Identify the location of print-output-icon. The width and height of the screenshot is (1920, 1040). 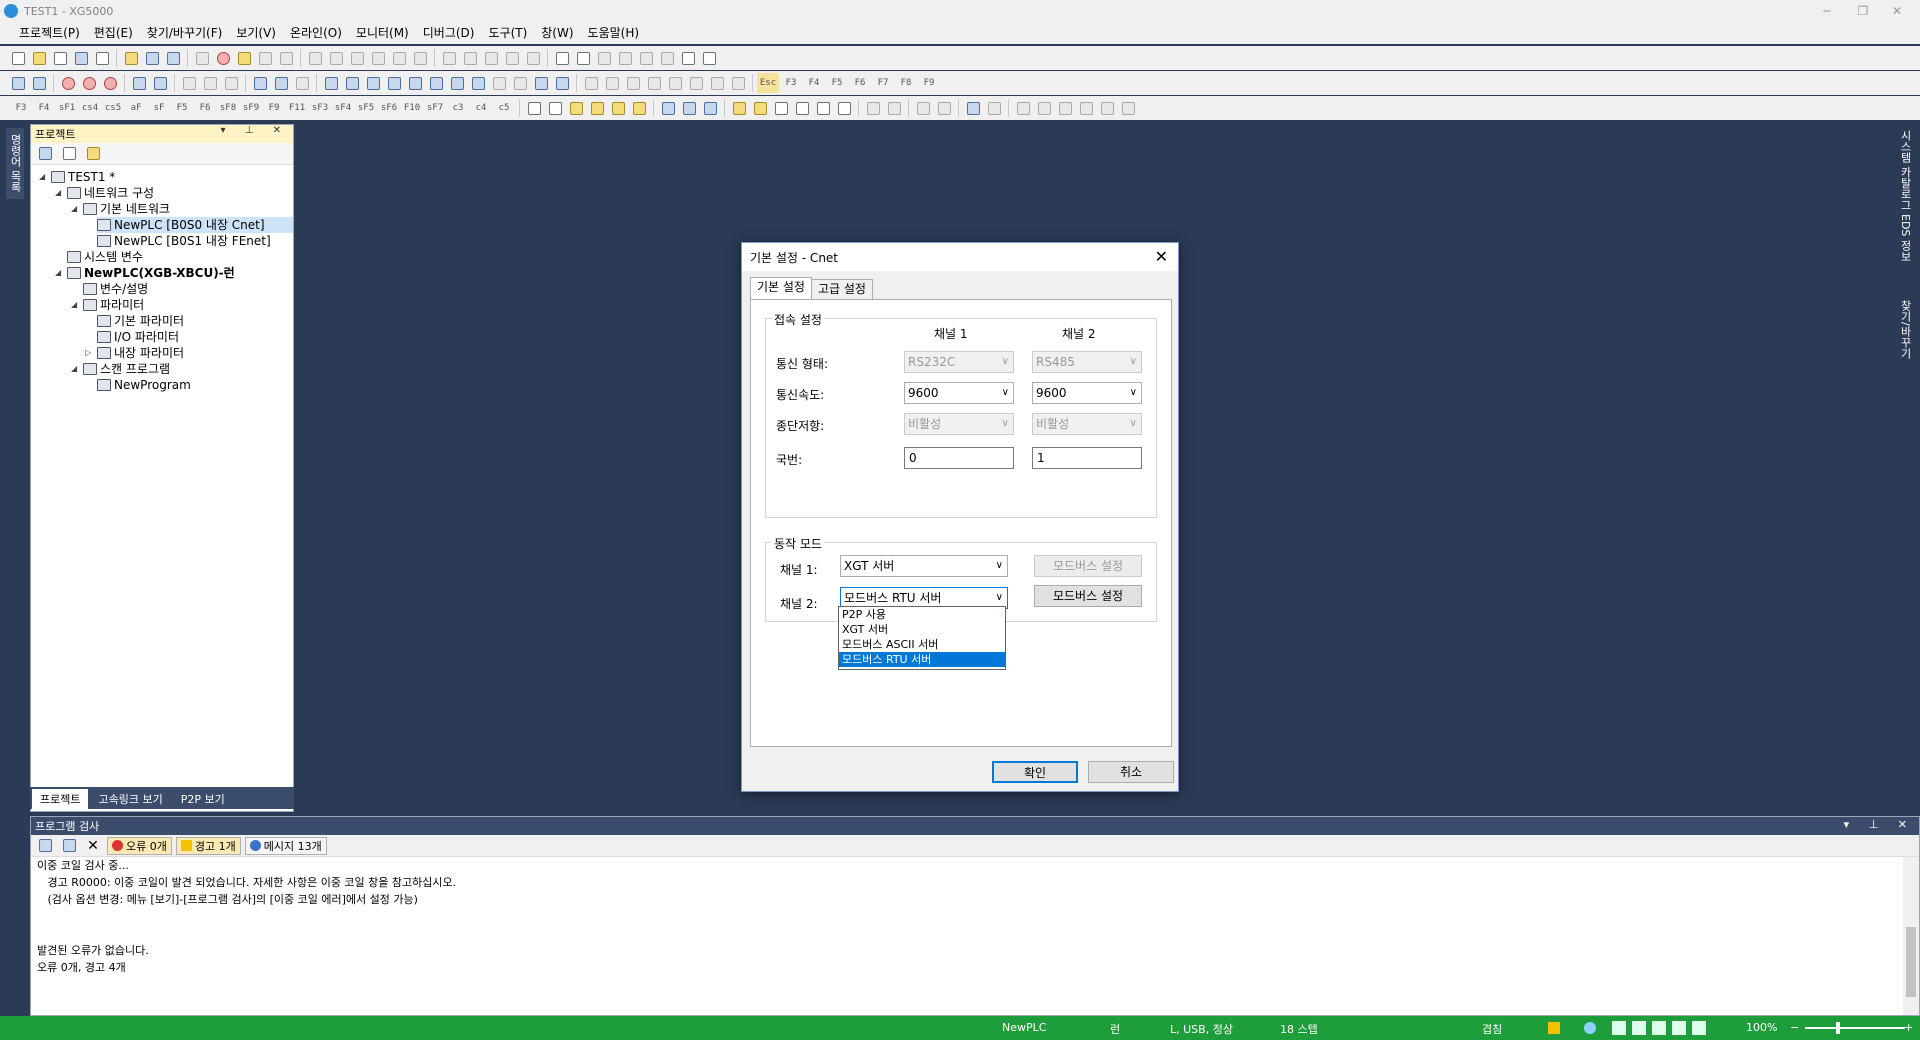
(69, 846).